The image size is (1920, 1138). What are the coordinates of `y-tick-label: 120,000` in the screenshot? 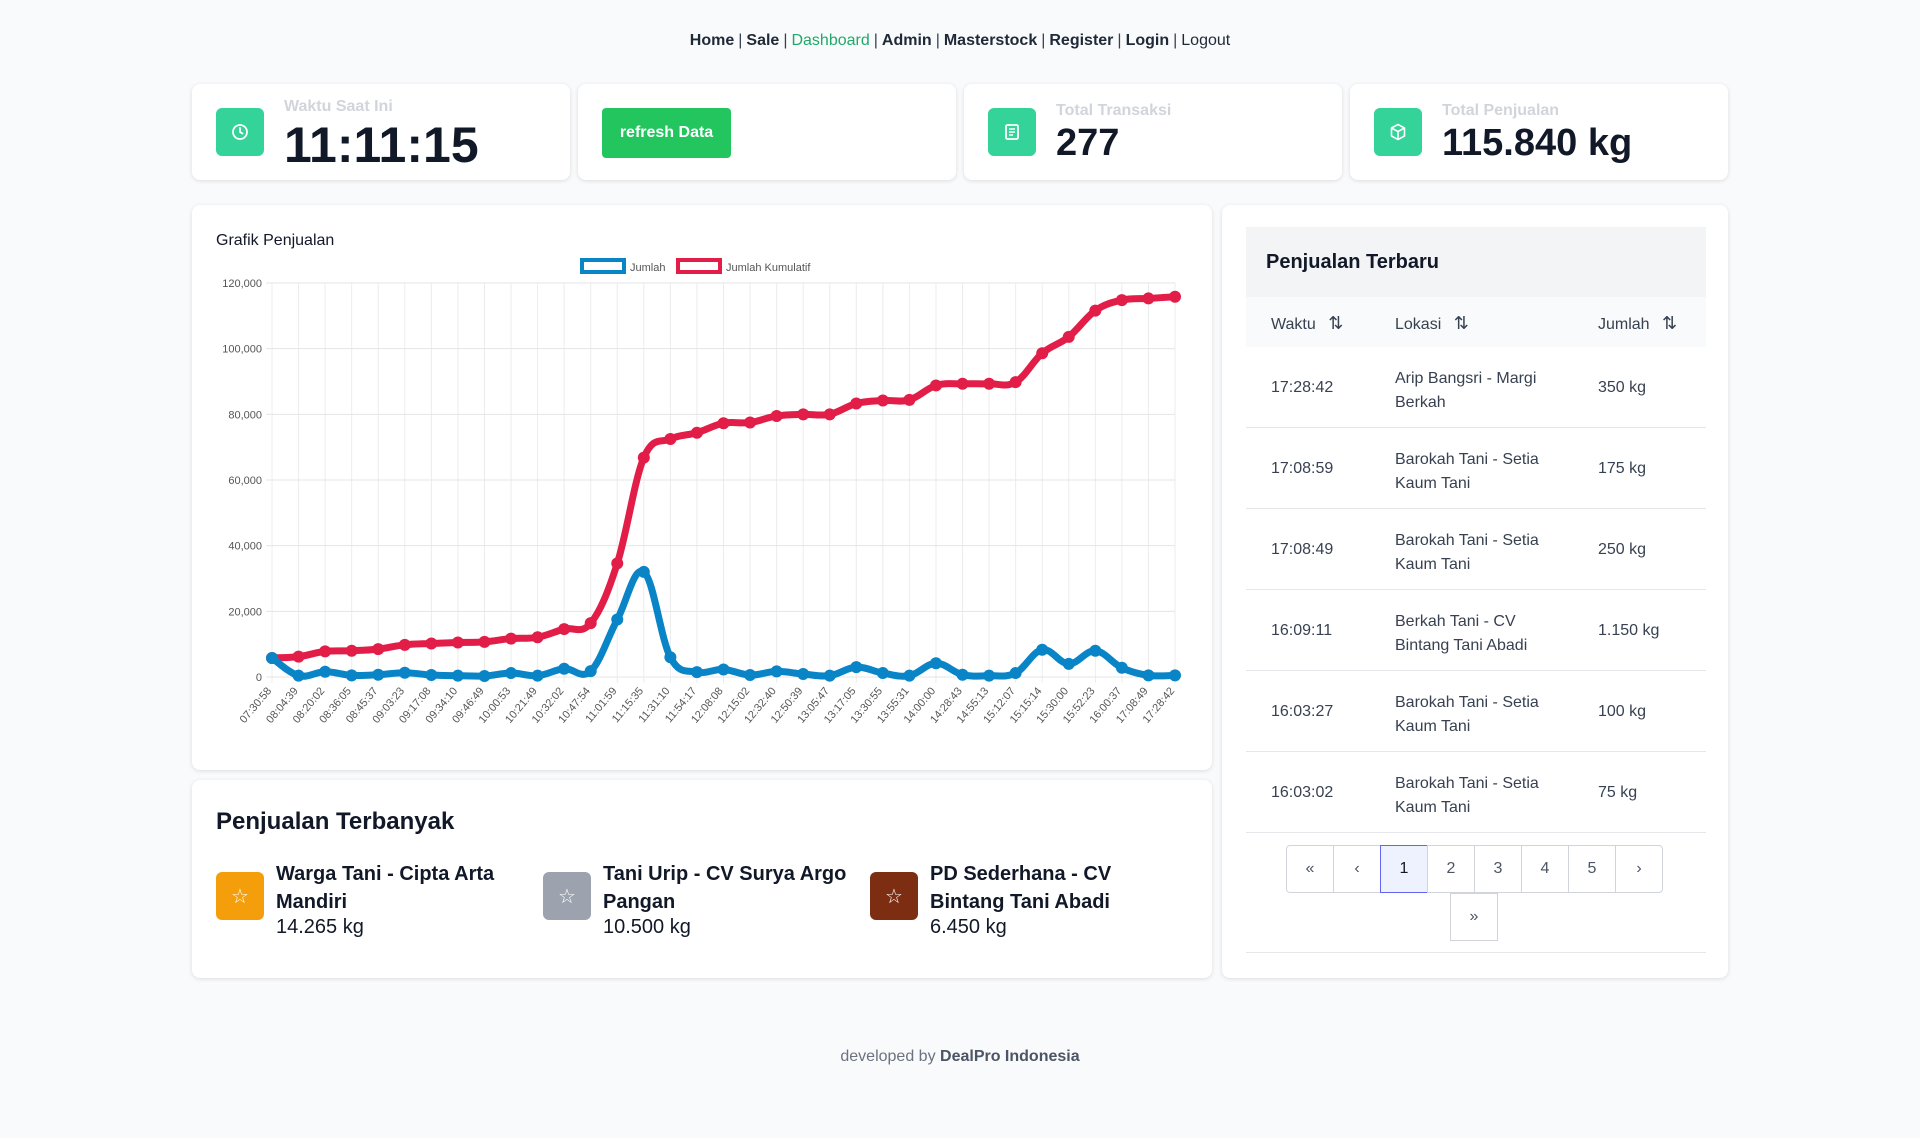 It's located at (242, 284).